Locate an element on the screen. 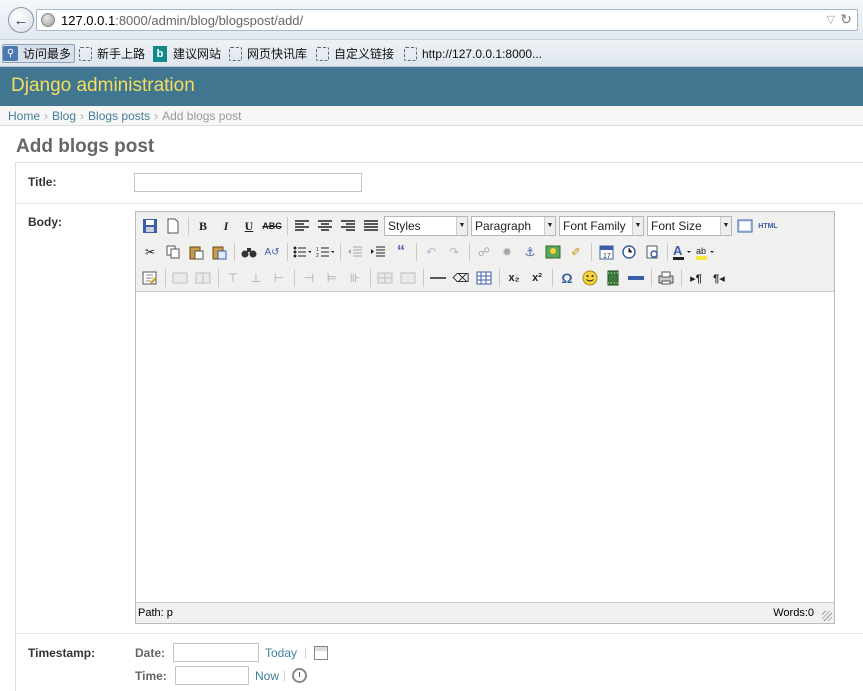  format-select: Paragraph ▼ is located at coordinates (513, 226).